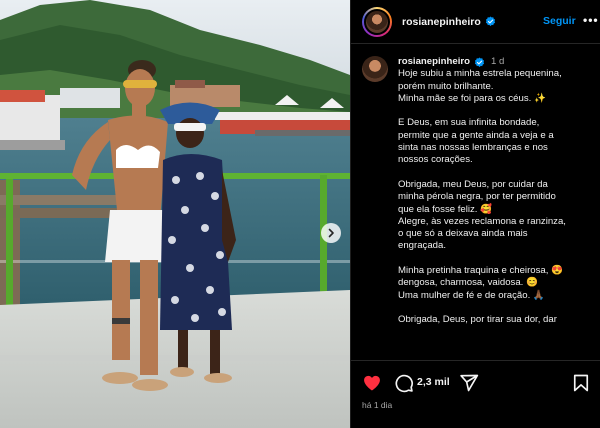 The width and height of the screenshot is (600, 428). I want to click on post-timestamp: há 1 dia, so click(377, 405).